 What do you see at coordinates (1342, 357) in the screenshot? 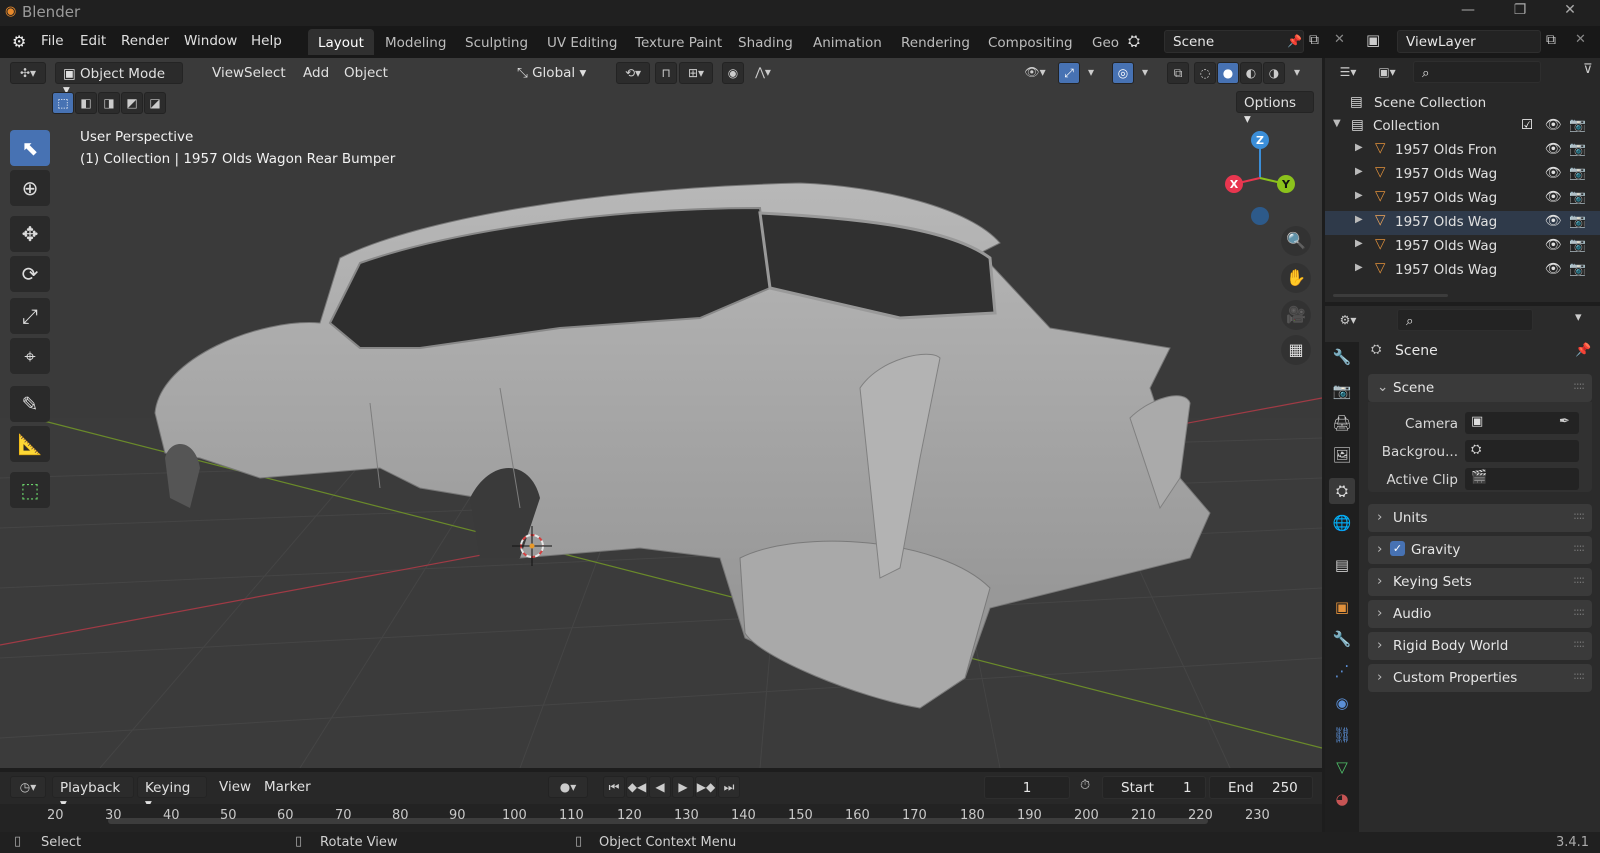
I see `tool-tab-icon: 🔧` at bounding box center [1342, 357].